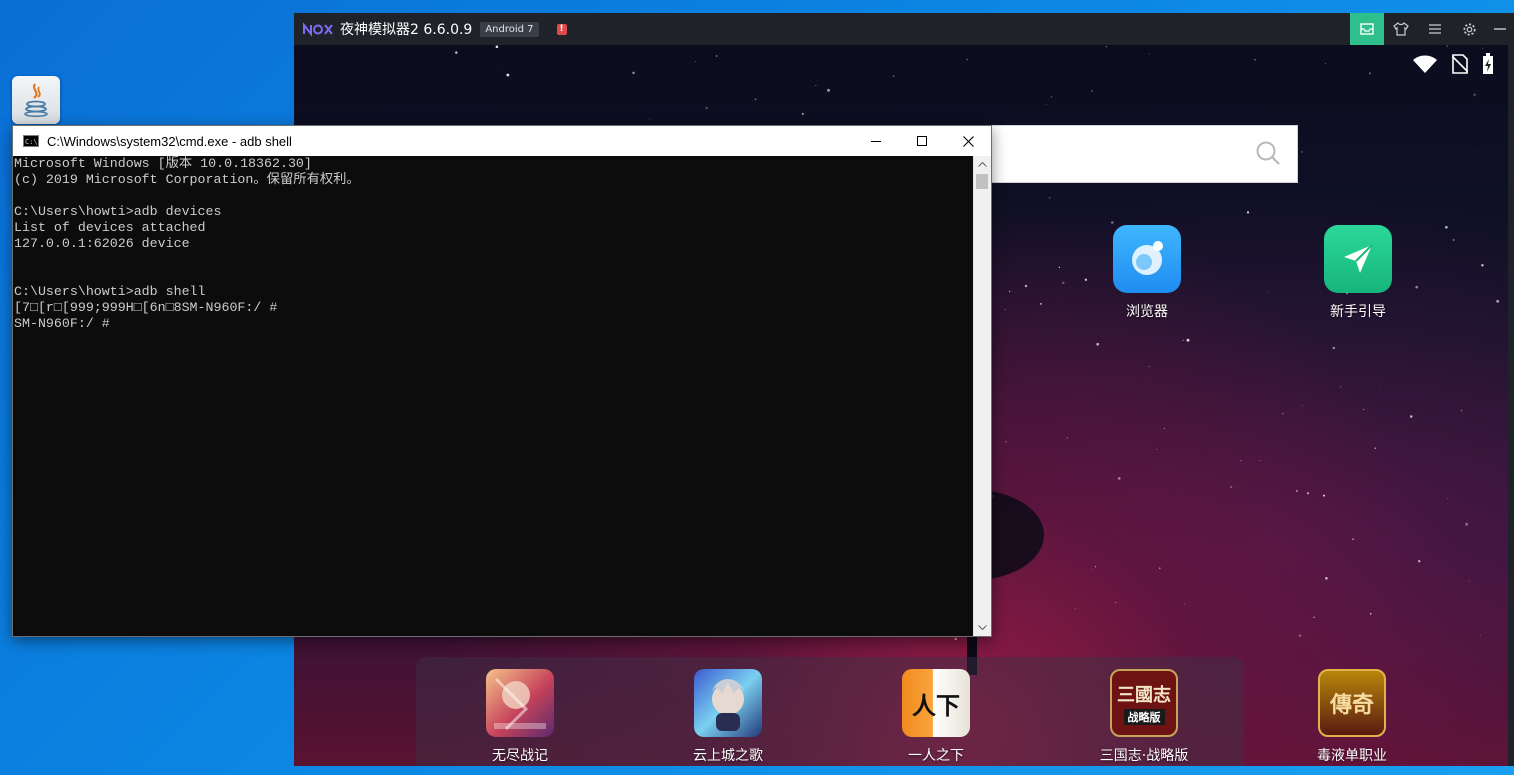  Describe the element at coordinates (1268, 153) in the screenshot. I see `search-icon` at that location.